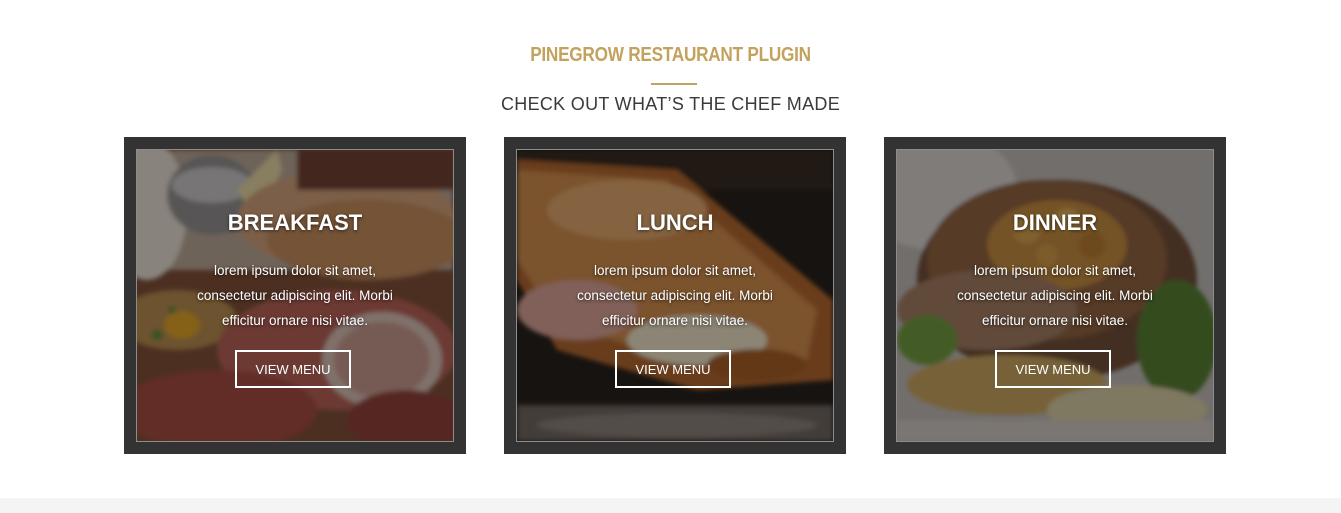  What do you see at coordinates (293, 369) in the screenshot?
I see `view-menu-button-breakfast: VIEW MENU` at bounding box center [293, 369].